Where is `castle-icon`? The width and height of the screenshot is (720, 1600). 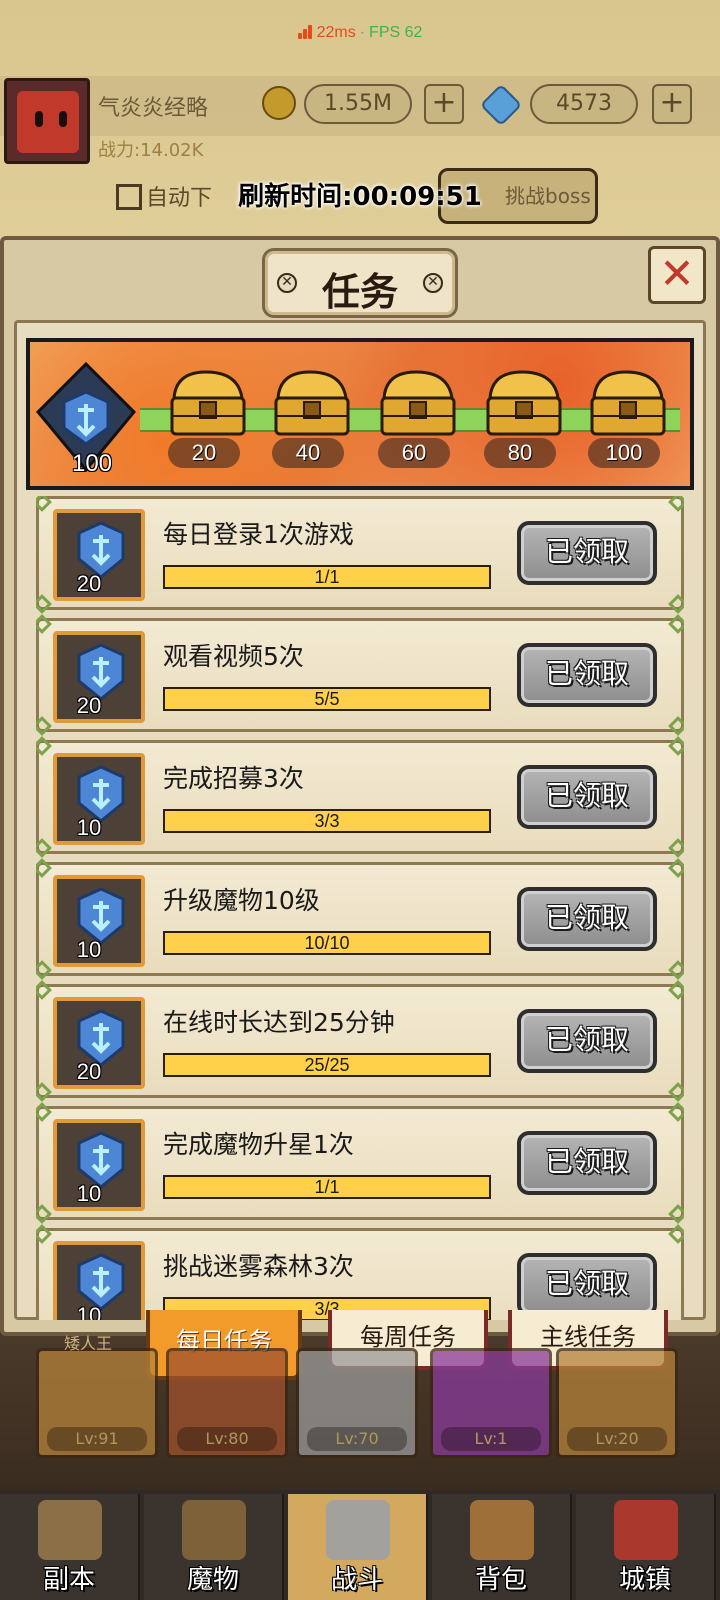
castle-icon is located at coordinates (646, 1530).